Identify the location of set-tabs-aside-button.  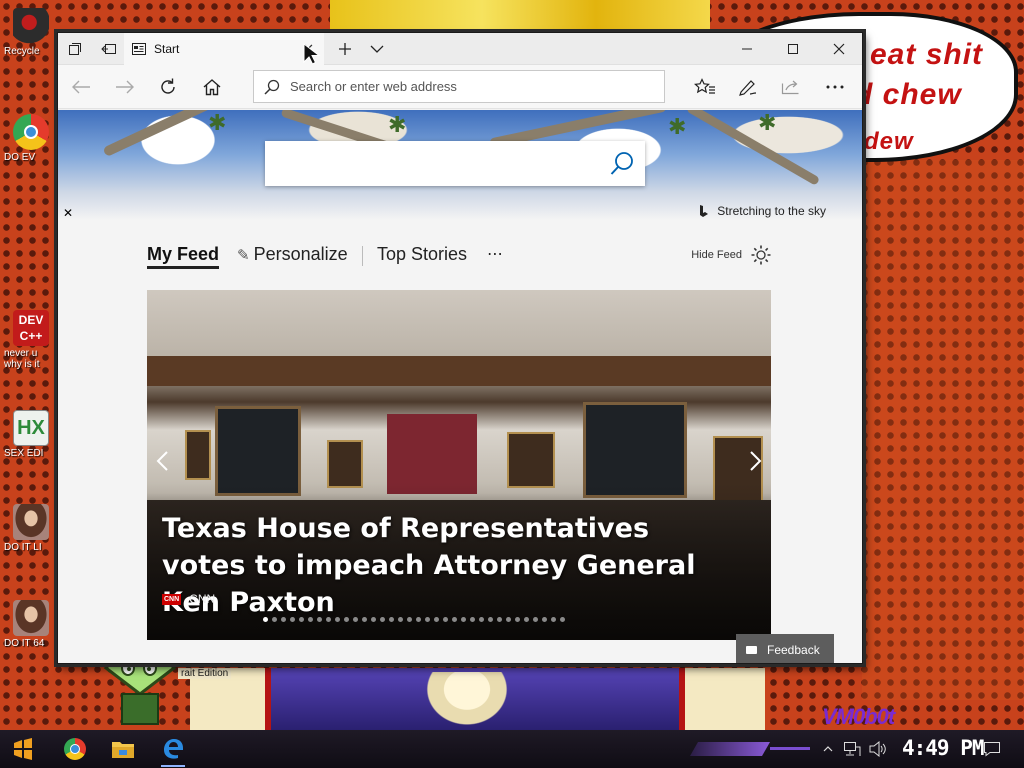
(75, 49).